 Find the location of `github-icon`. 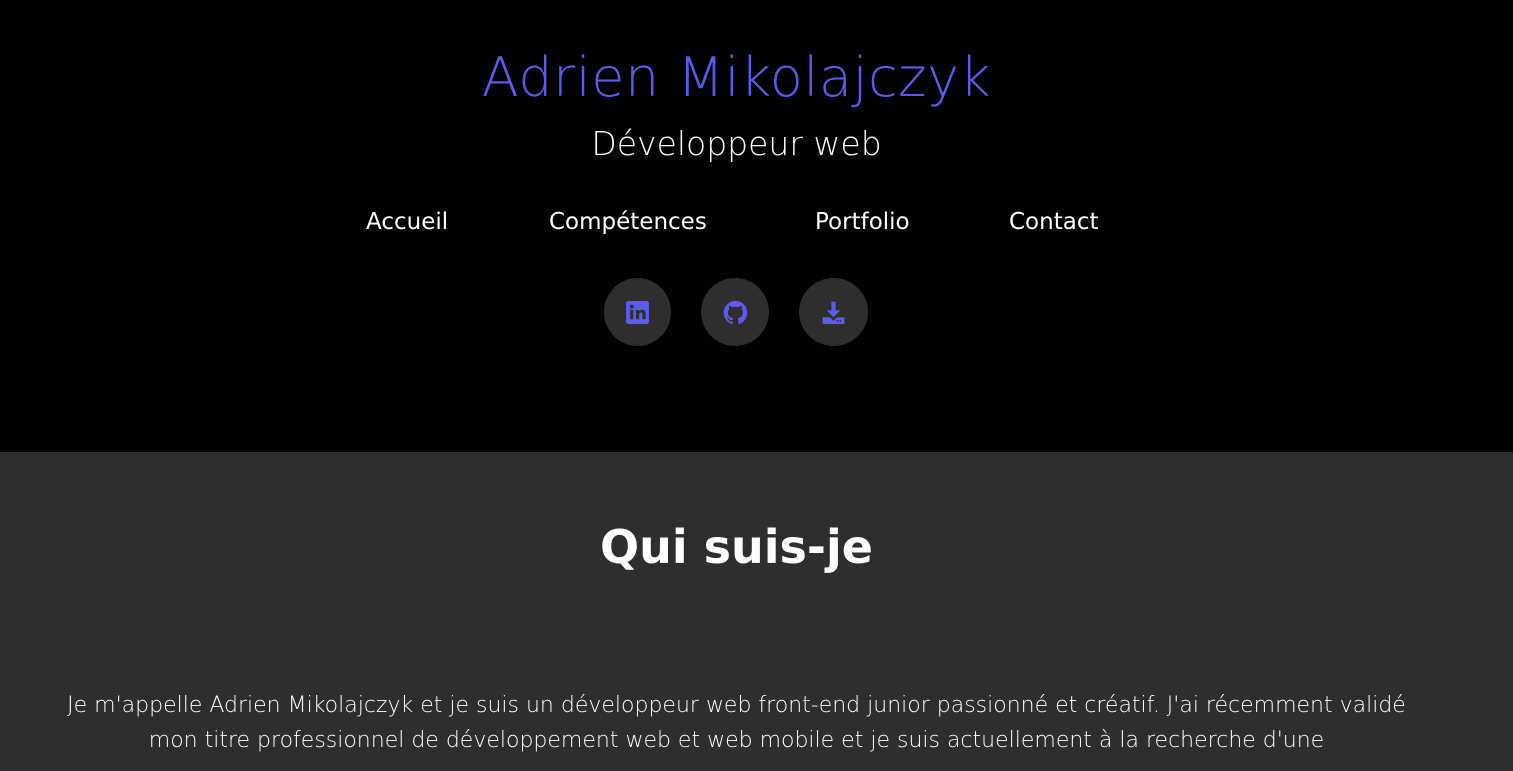

github-icon is located at coordinates (735, 312).